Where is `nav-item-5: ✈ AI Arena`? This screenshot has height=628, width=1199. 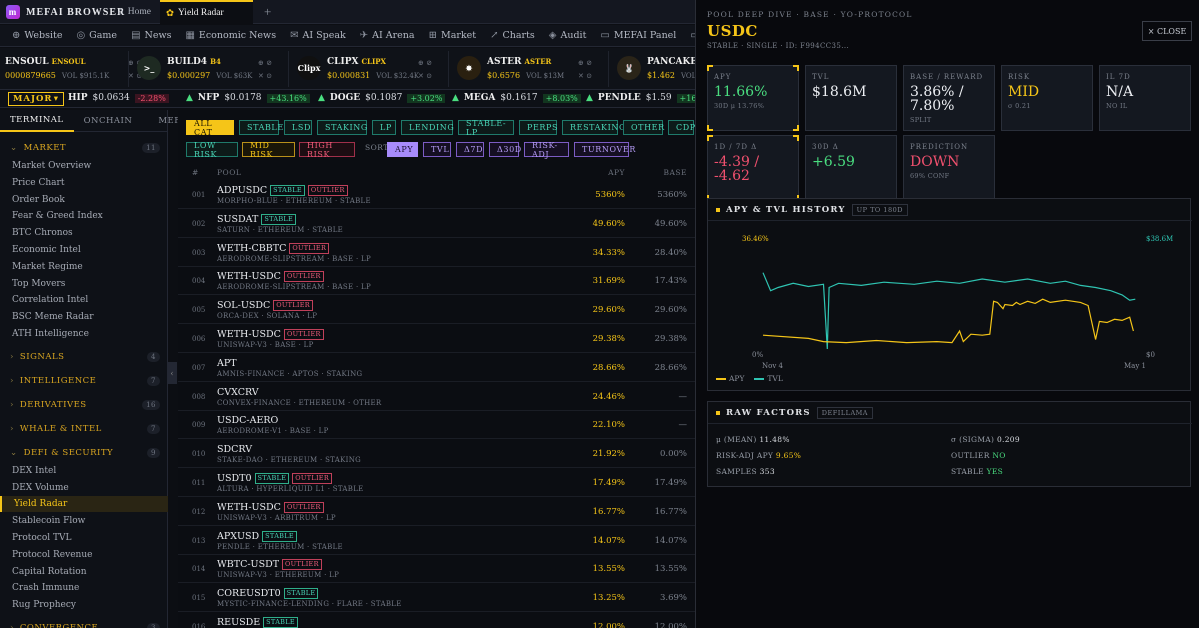 nav-item-5: ✈ AI Arena is located at coordinates (387, 35).